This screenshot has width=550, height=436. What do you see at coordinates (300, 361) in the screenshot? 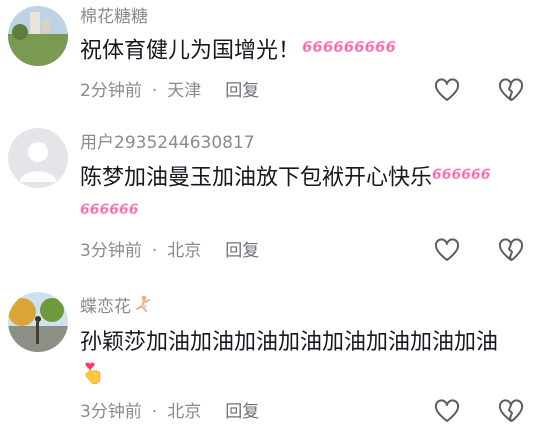
I see `comment-text: 孙颖莎加油加油加油加油加油加油加油加油` at bounding box center [300, 361].